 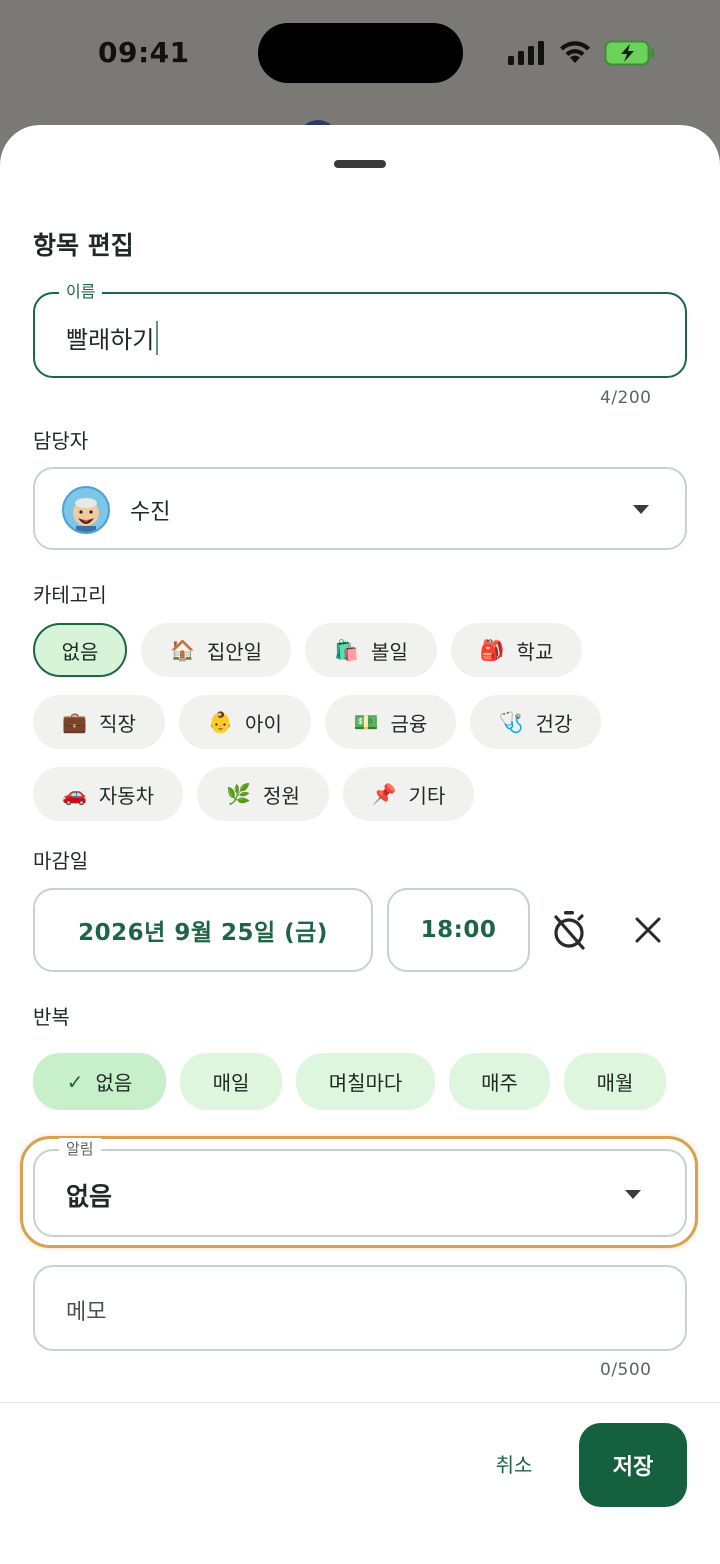 What do you see at coordinates (535, 651) in the screenshot?
I see `category-chip-label: 학교` at bounding box center [535, 651].